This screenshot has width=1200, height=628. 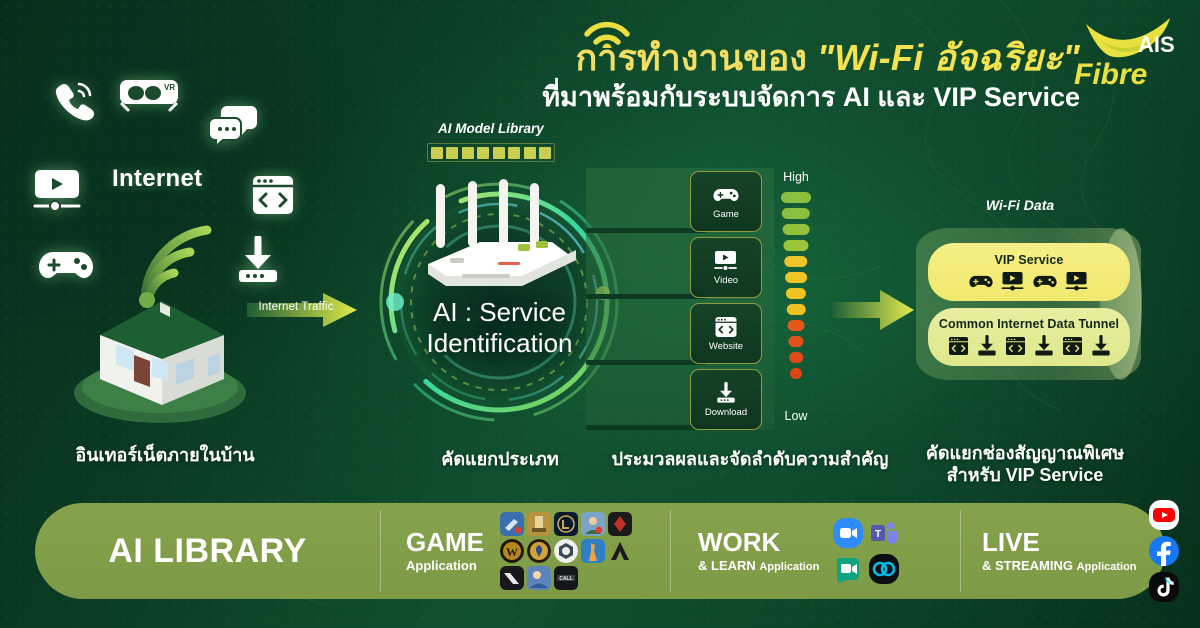 I want to click on app-icon-microsoft-teams: T, so click(x=884, y=533).